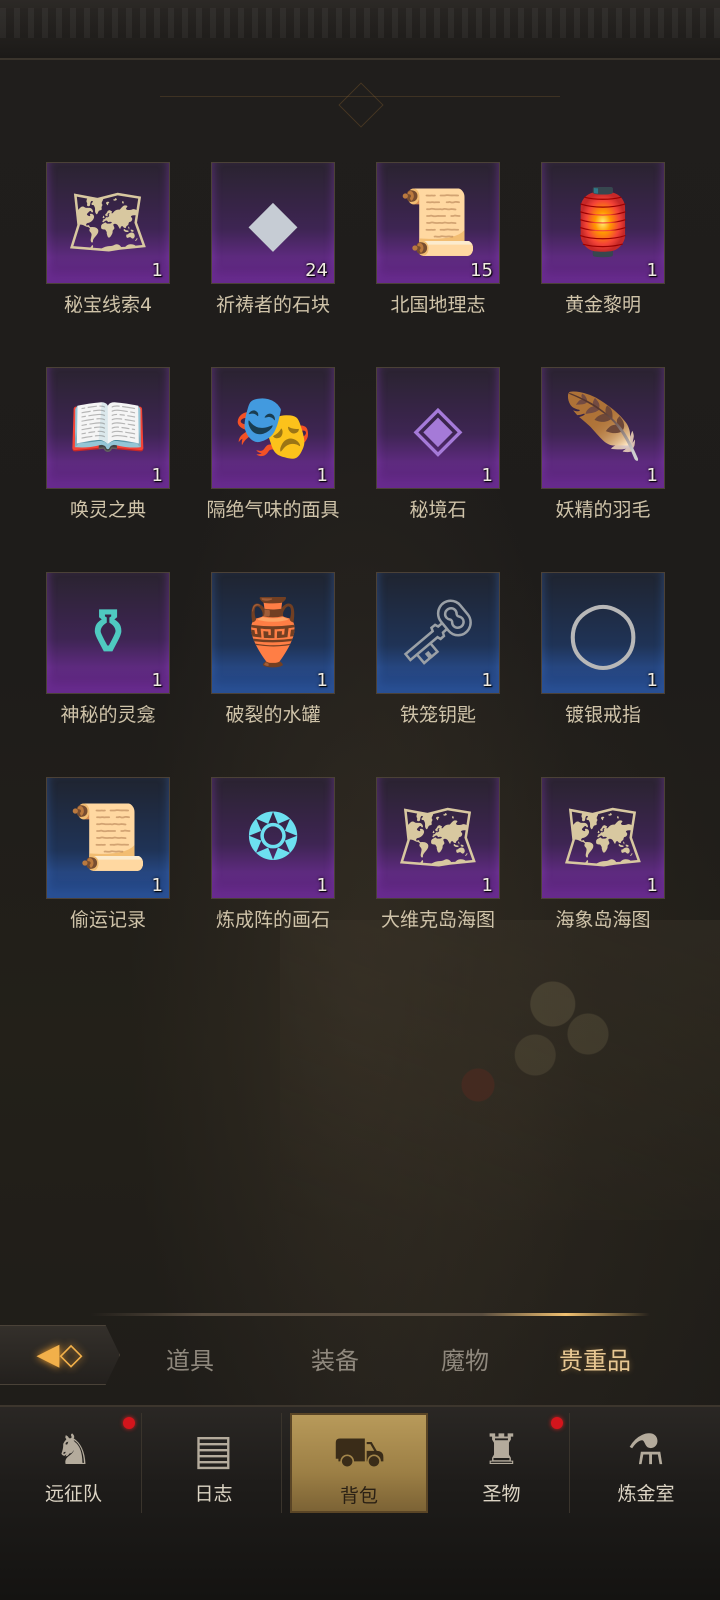  I want to click on tab-divider-line, so click(370, 1314).